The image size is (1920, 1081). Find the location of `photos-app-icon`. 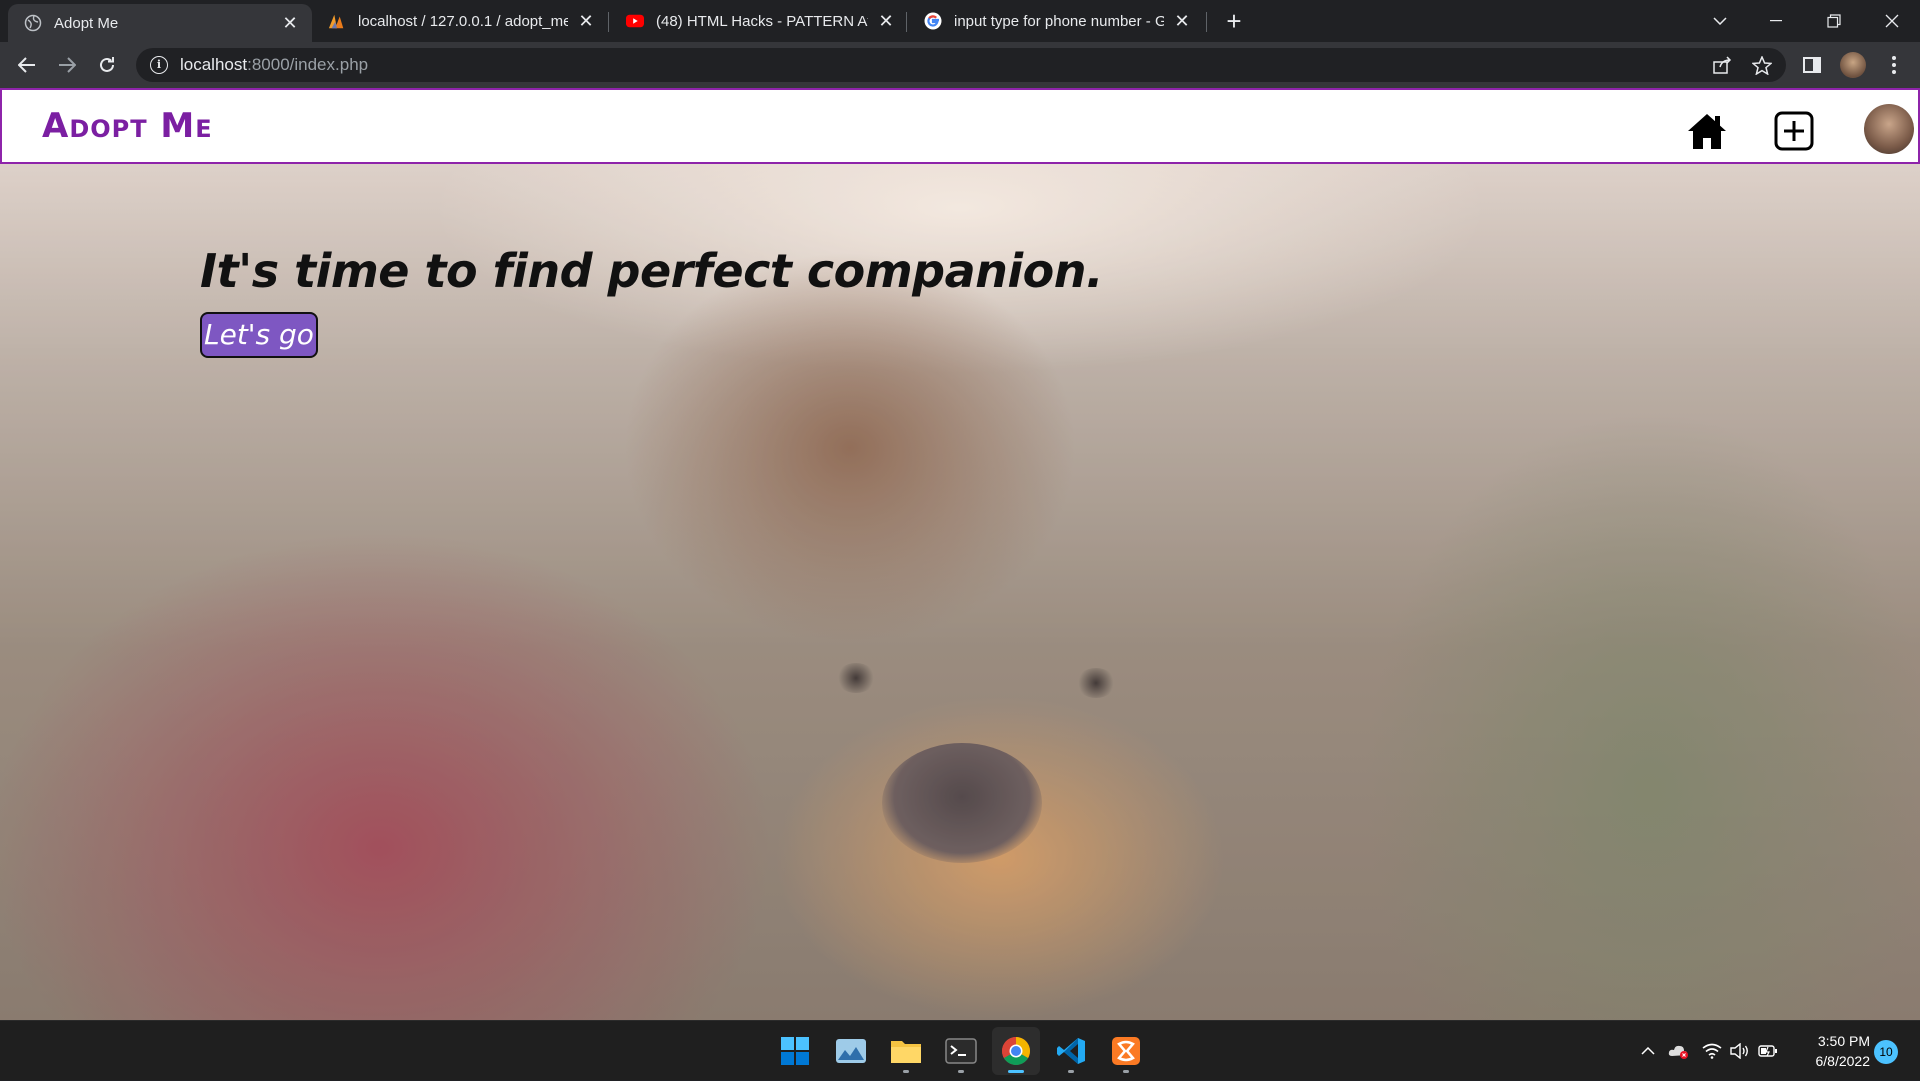

photos-app-icon is located at coordinates (851, 1051).